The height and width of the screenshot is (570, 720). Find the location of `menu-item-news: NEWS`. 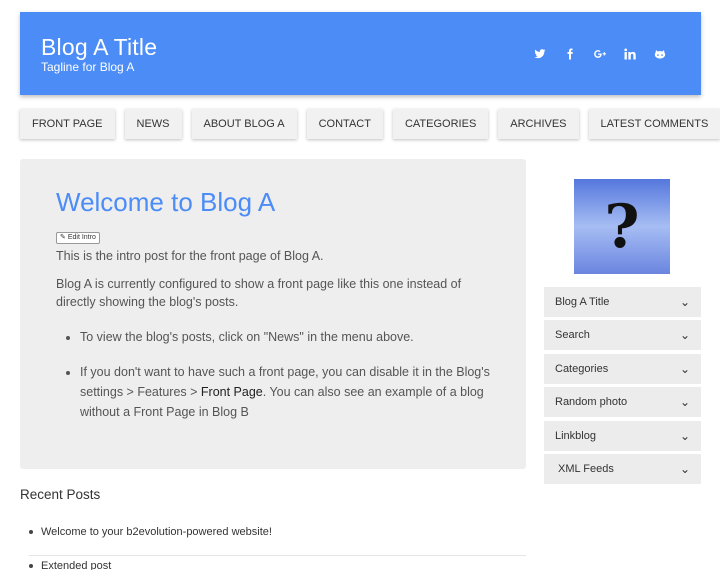

menu-item-news: NEWS is located at coordinates (153, 124).